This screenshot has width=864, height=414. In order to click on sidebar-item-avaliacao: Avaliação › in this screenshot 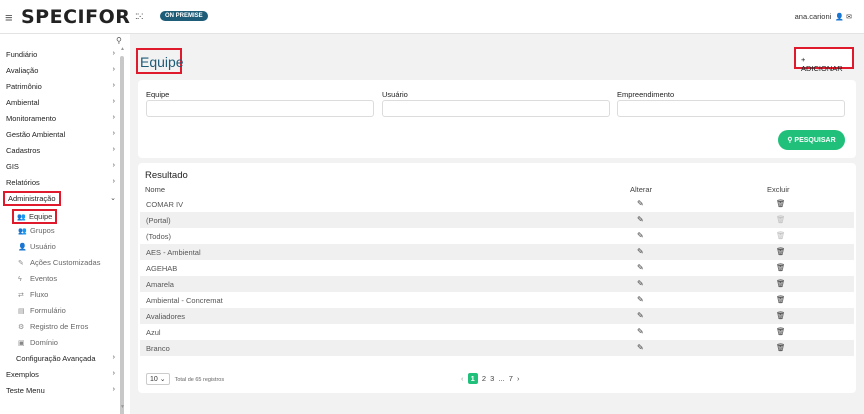, I will do `click(62, 73)`.